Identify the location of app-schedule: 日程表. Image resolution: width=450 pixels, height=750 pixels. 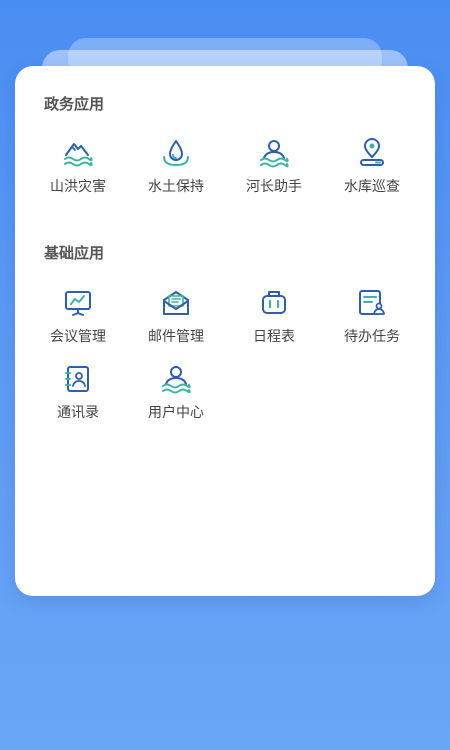
(274, 316).